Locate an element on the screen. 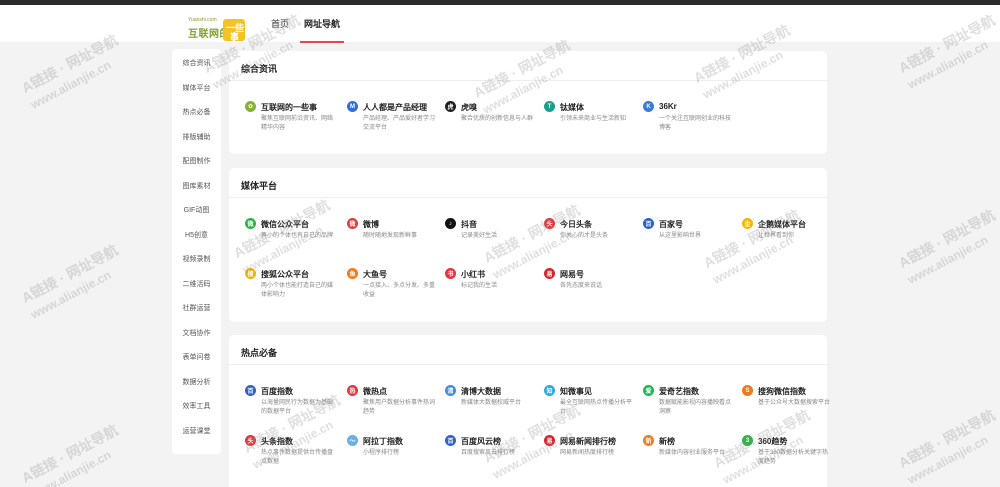 This screenshot has height=487, width=1000. site-link: 头今日头条 你关心的才是头条 is located at coordinates (591, 237).